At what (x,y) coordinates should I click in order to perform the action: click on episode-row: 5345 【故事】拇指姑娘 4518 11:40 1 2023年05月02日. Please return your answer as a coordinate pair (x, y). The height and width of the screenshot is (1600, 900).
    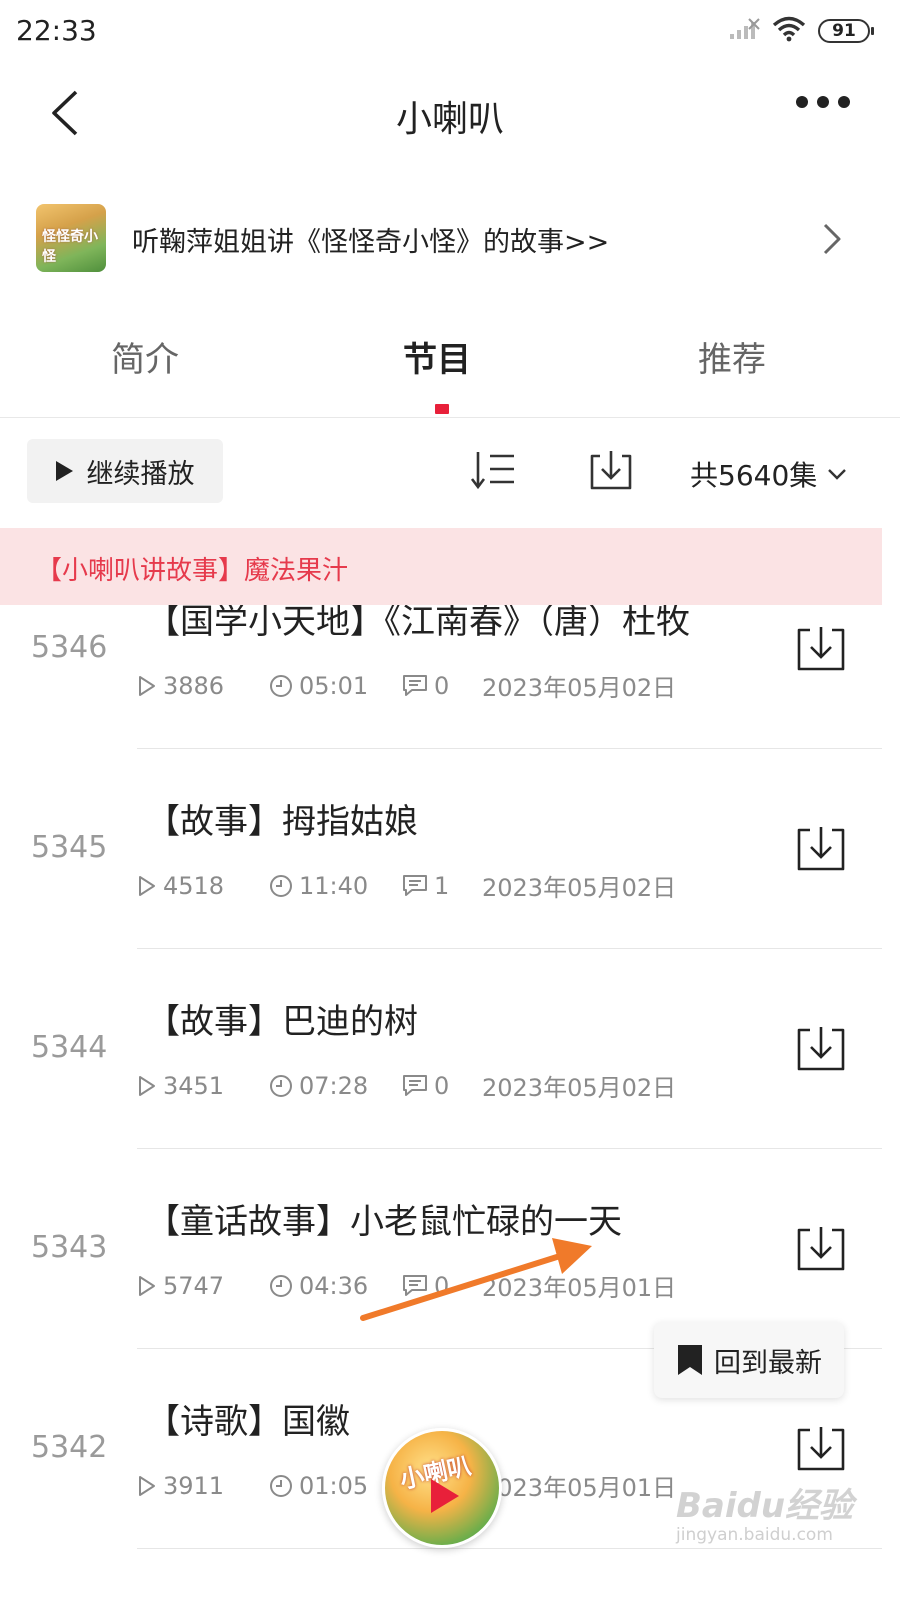
    Looking at the image, I should click on (450, 900).